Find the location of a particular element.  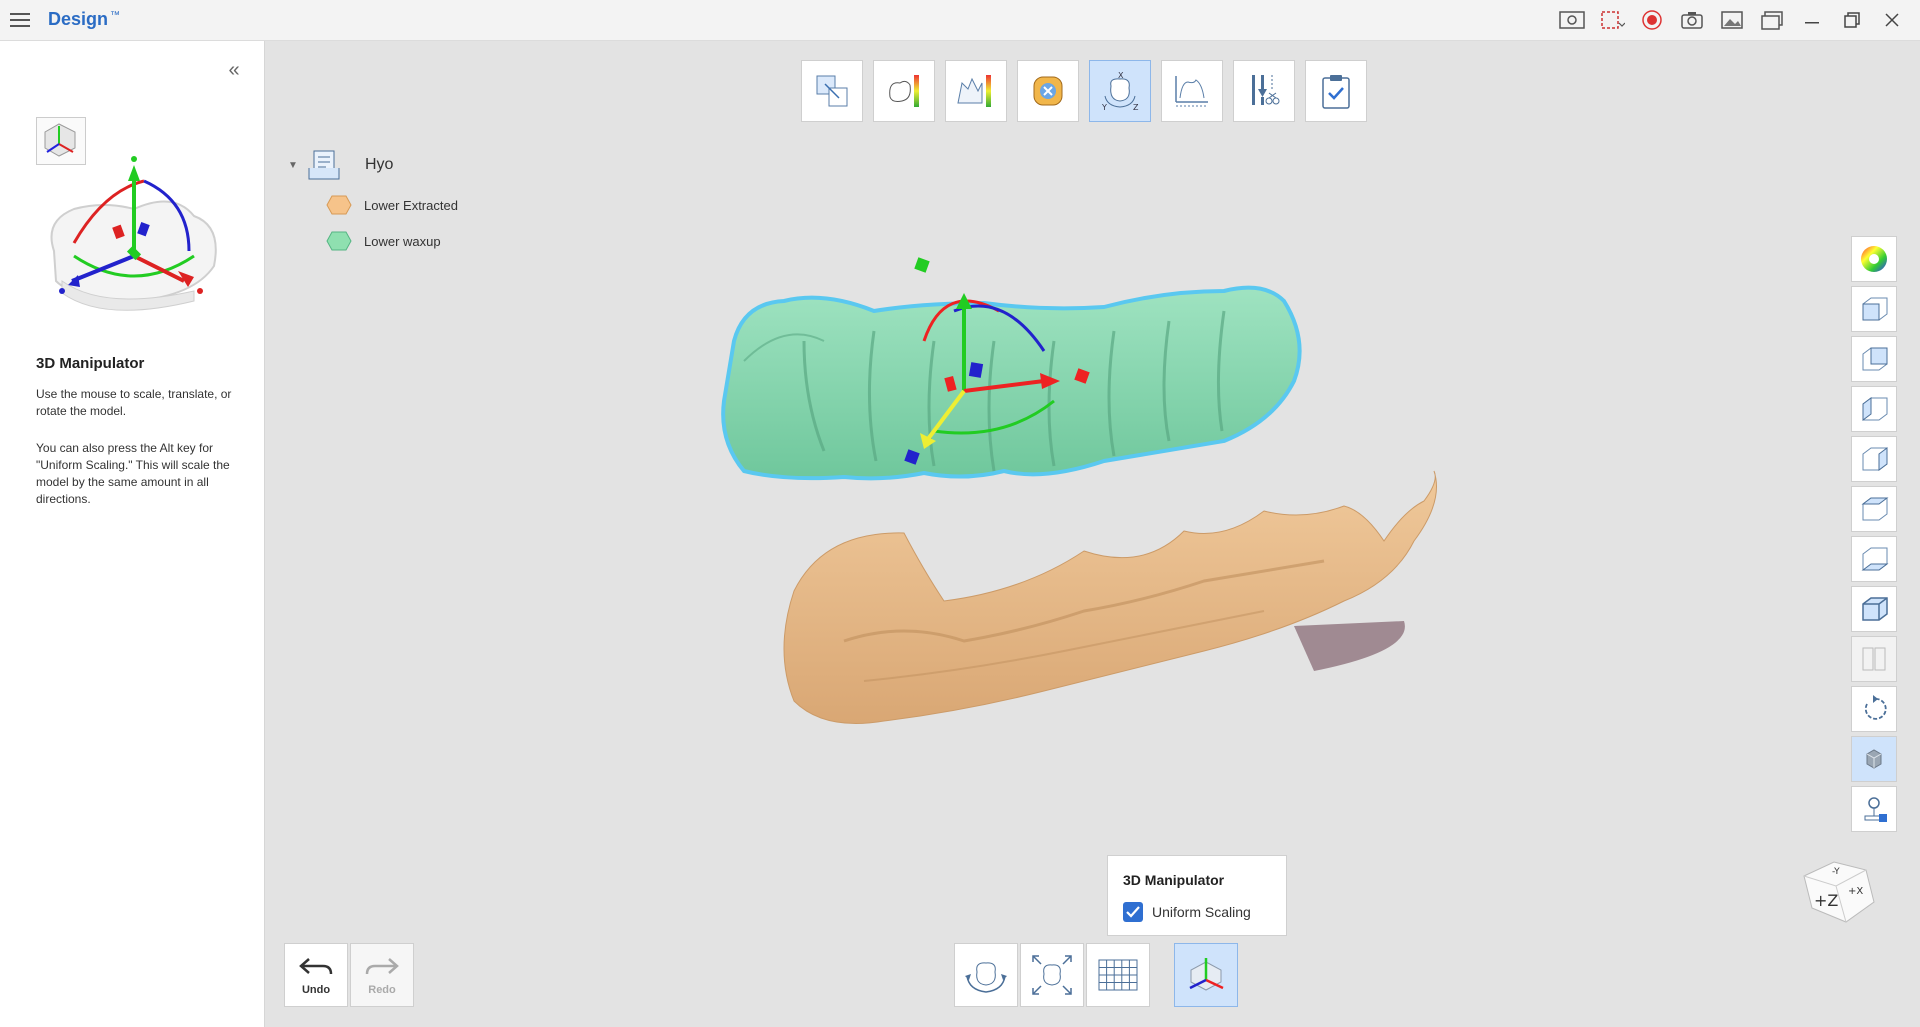

rotate-view-icon is located at coordinates (986, 977).